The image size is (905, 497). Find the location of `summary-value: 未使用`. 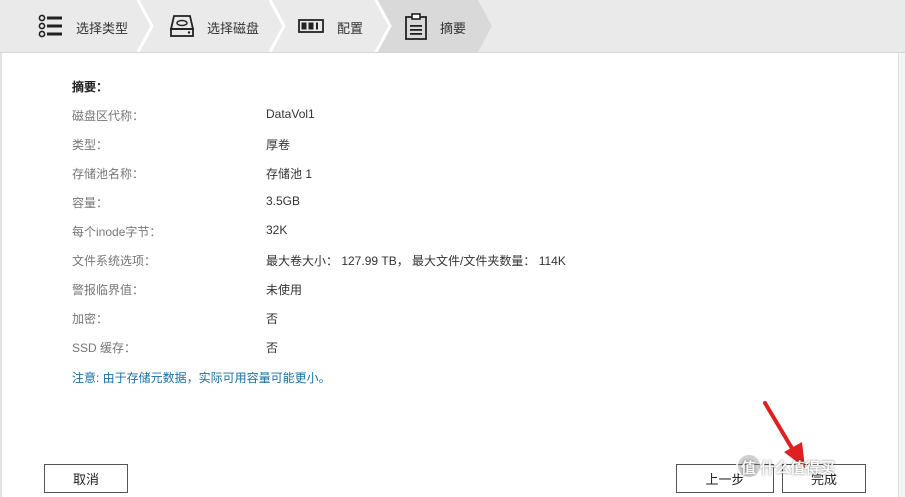

summary-value: 未使用 is located at coordinates (284, 290).